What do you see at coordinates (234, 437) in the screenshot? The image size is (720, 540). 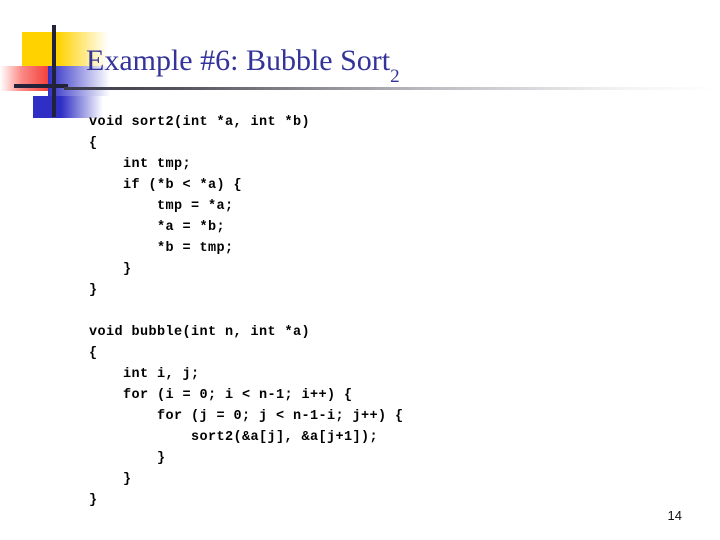 I see `code-line: sort2(&a[j], &a[j+1]);` at bounding box center [234, 437].